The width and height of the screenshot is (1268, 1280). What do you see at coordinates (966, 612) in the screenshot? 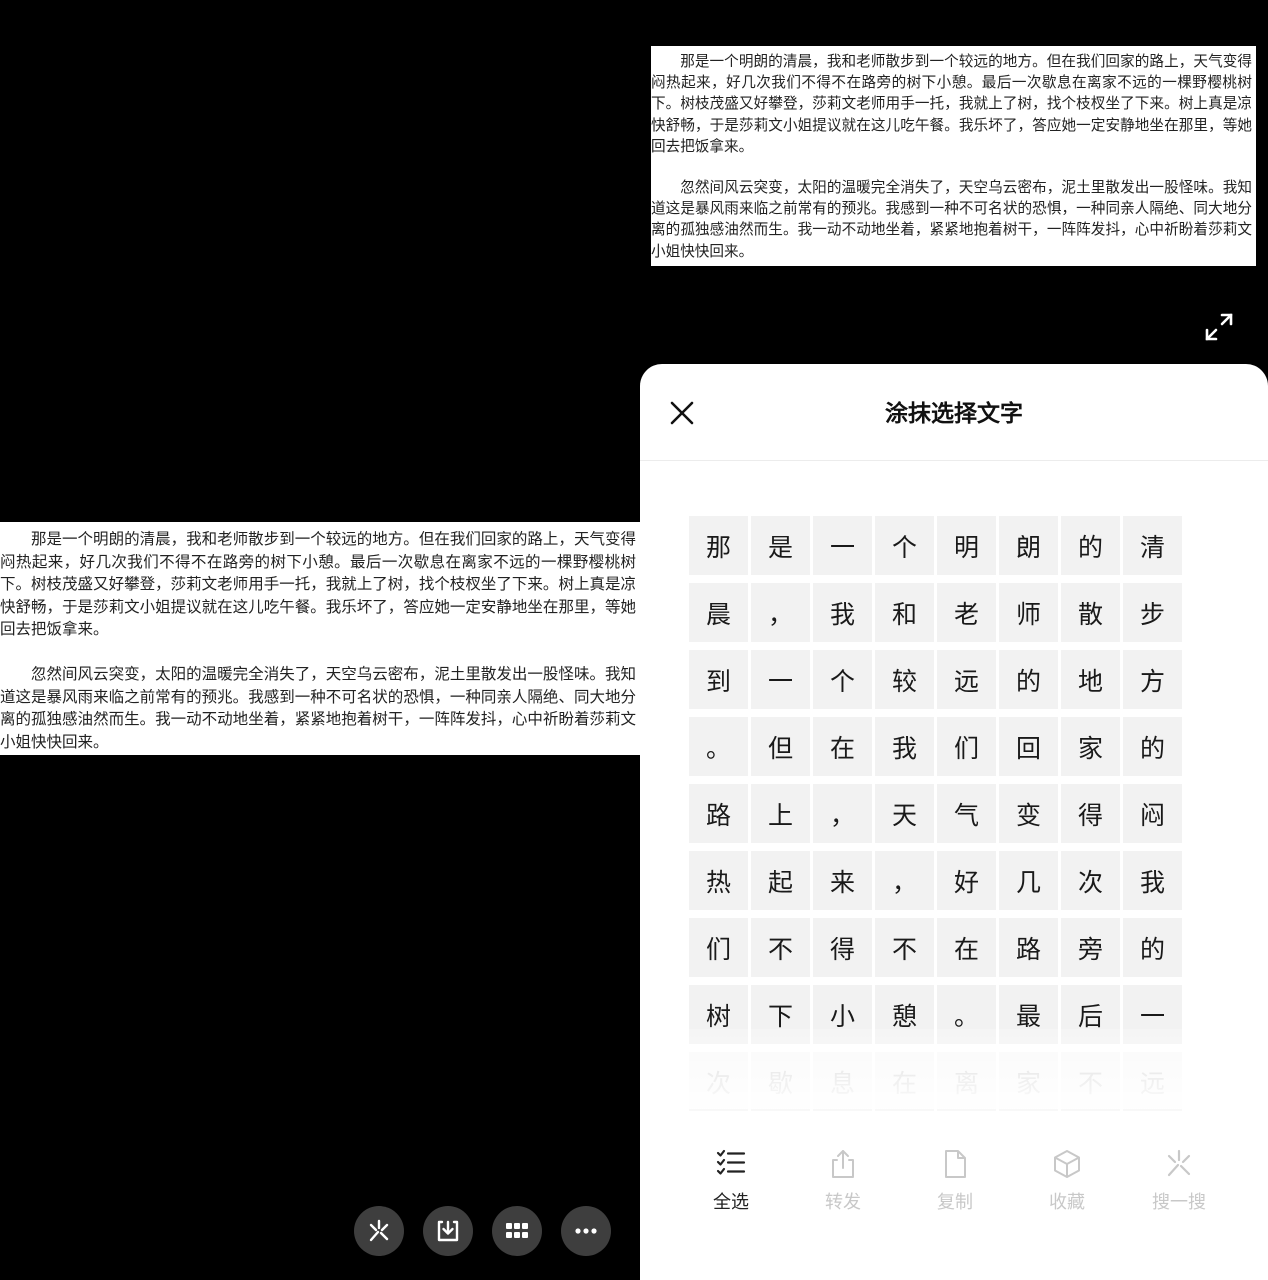
I see `char-cell: 老` at bounding box center [966, 612].